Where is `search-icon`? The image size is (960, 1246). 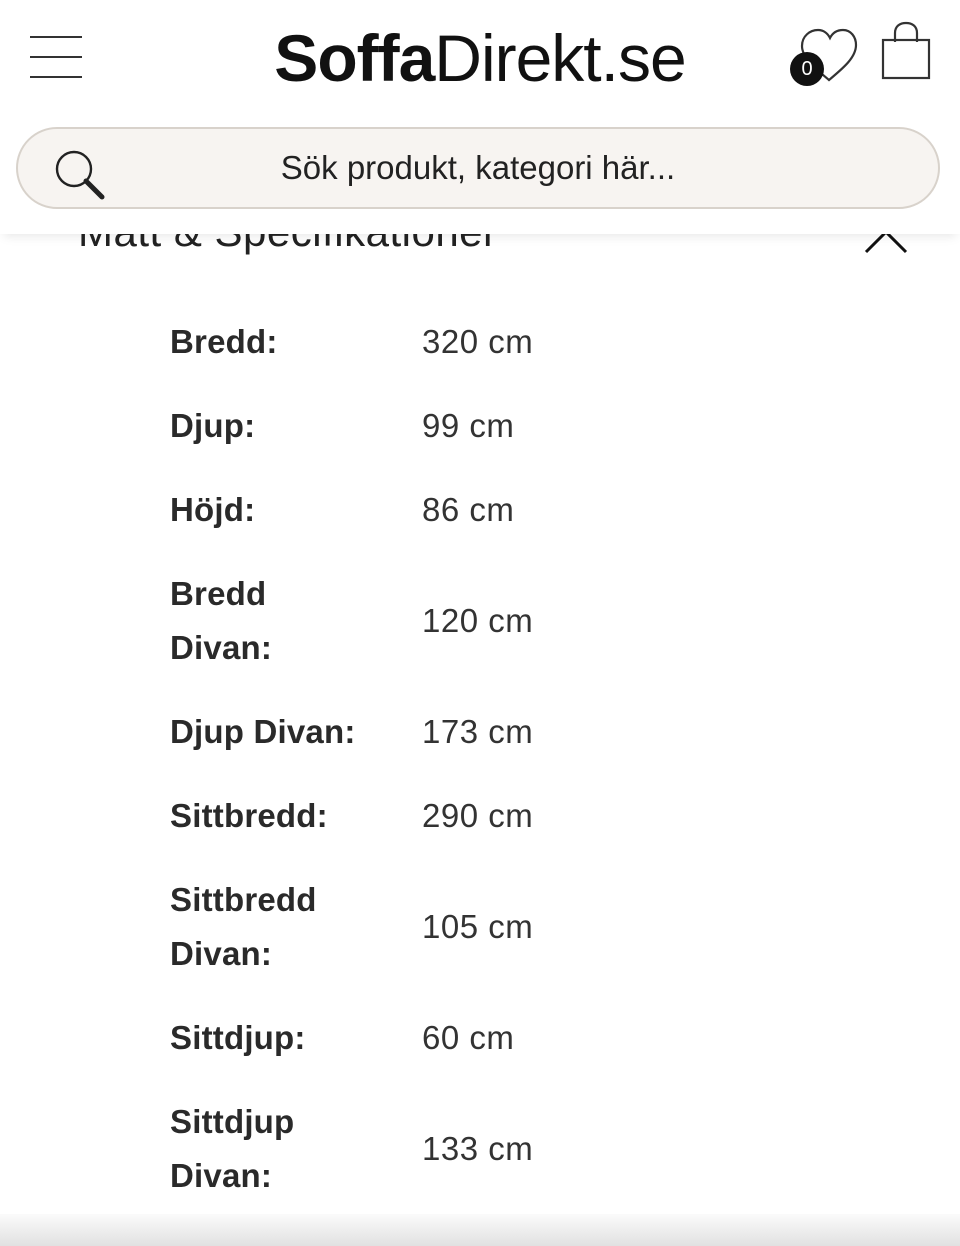 search-icon is located at coordinates (80, 175).